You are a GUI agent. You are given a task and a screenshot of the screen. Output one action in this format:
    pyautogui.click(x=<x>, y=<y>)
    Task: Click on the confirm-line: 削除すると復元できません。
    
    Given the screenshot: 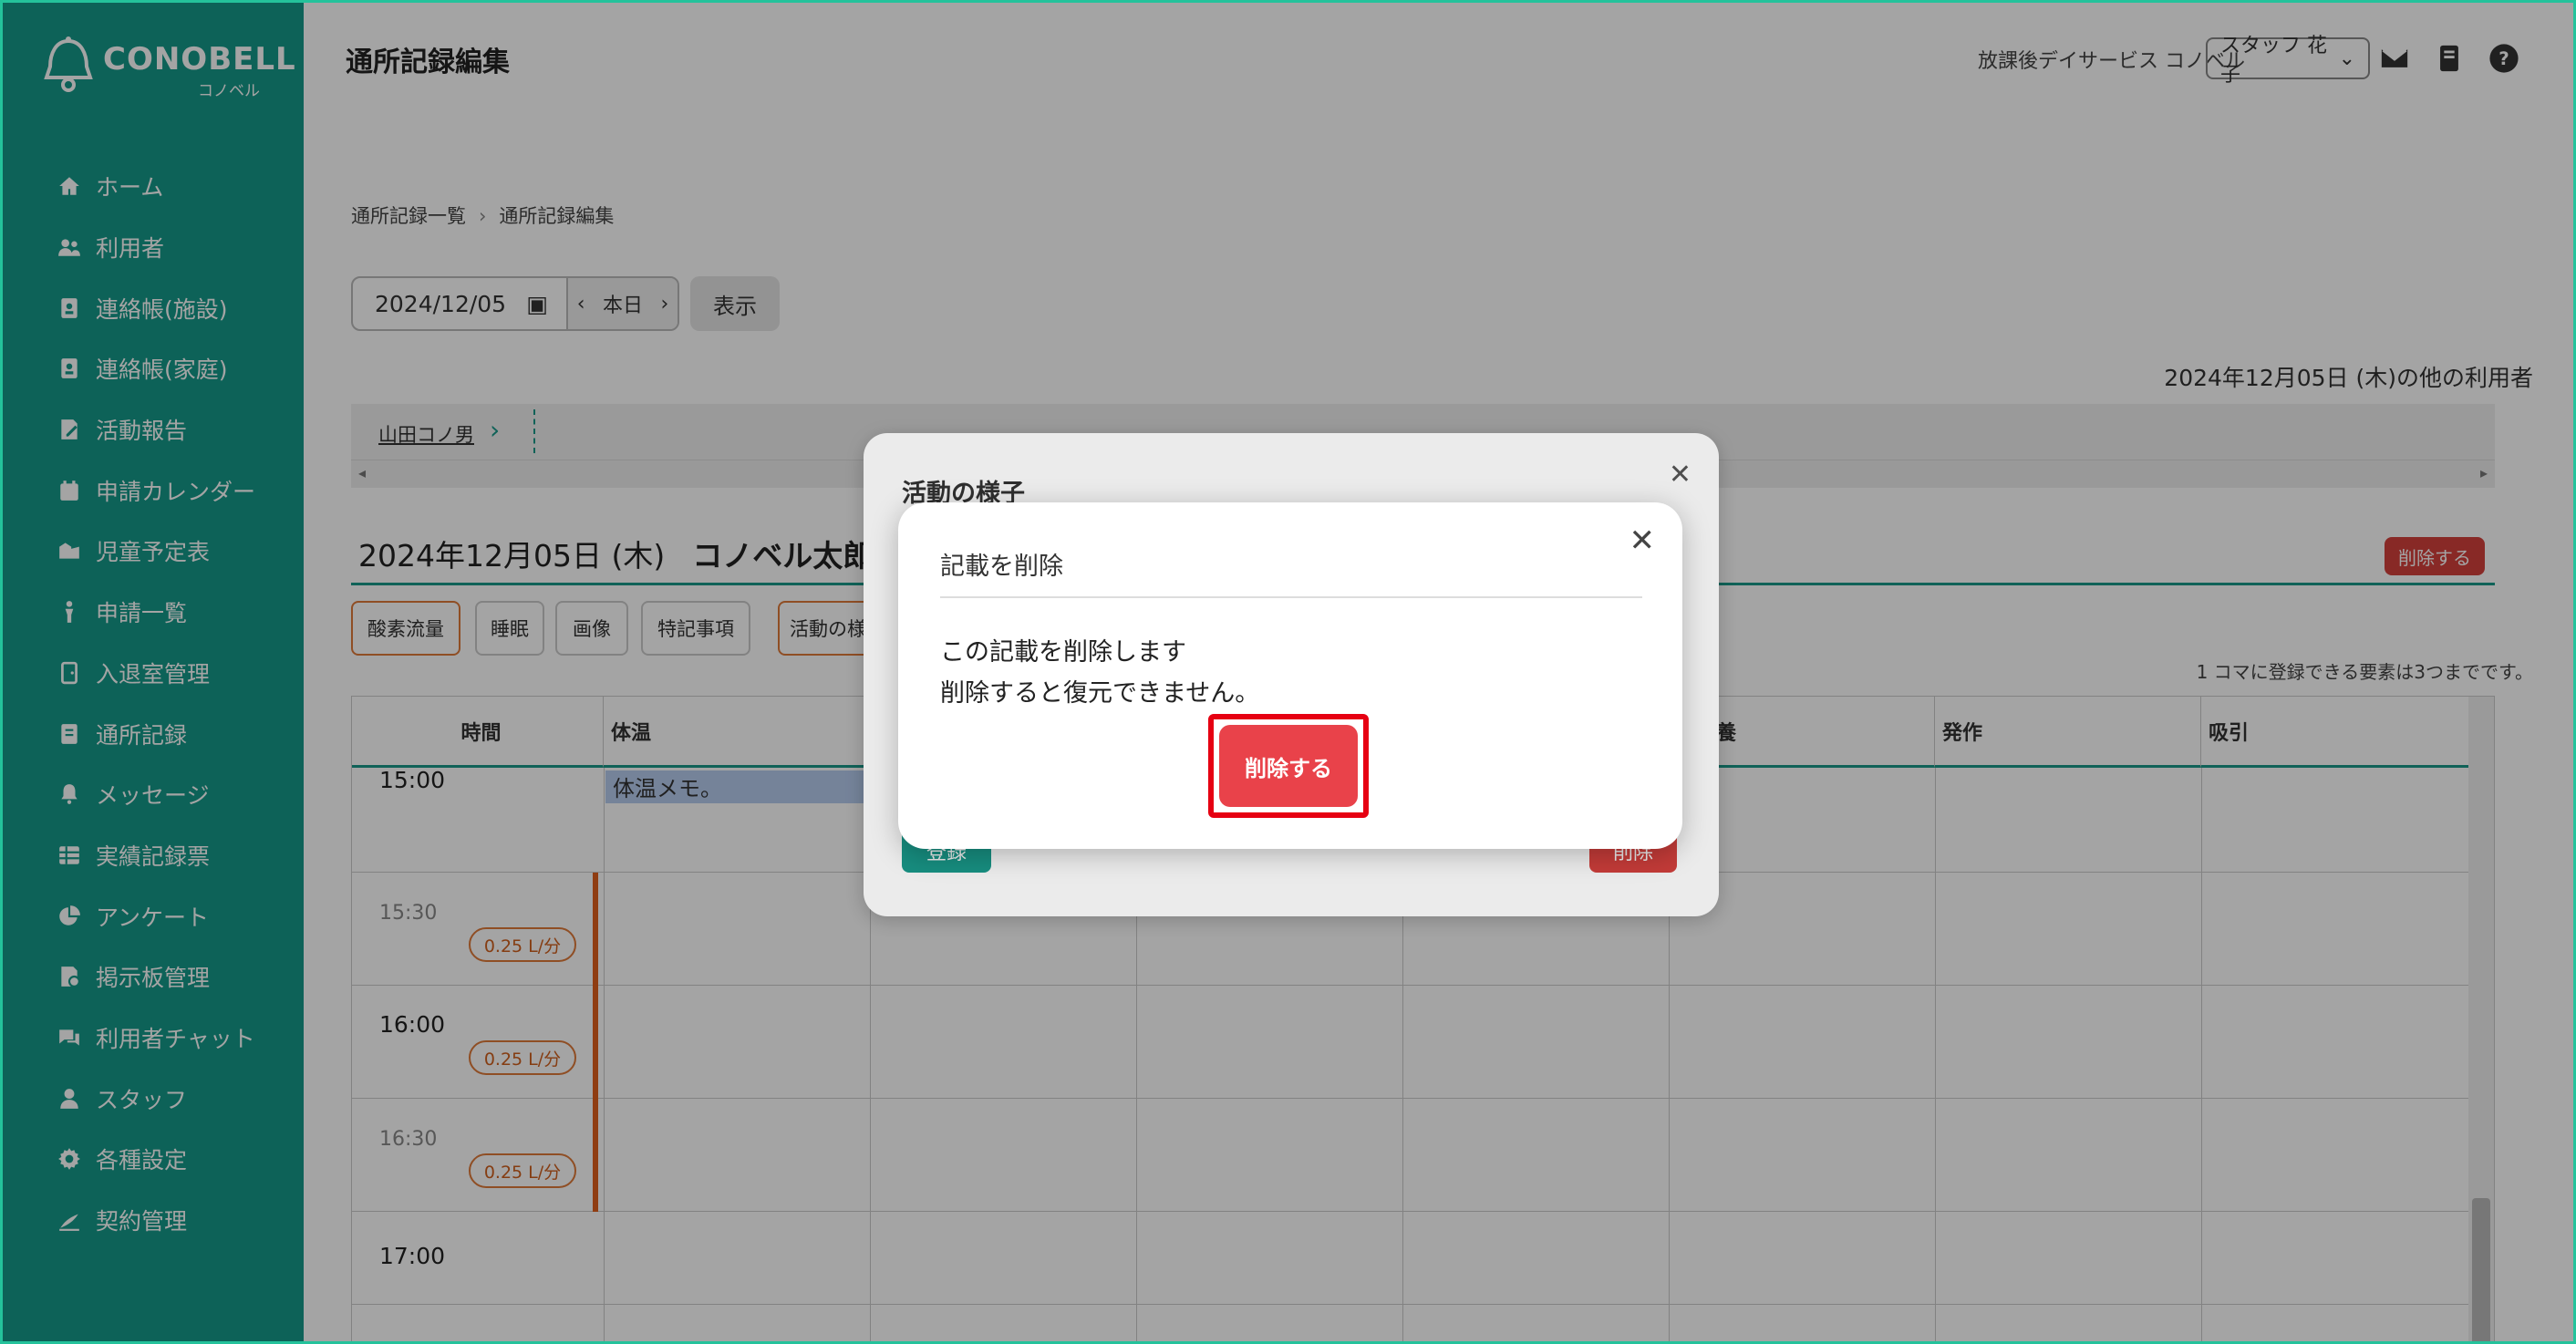 What is the action you would take?
    pyautogui.click(x=1100, y=693)
    